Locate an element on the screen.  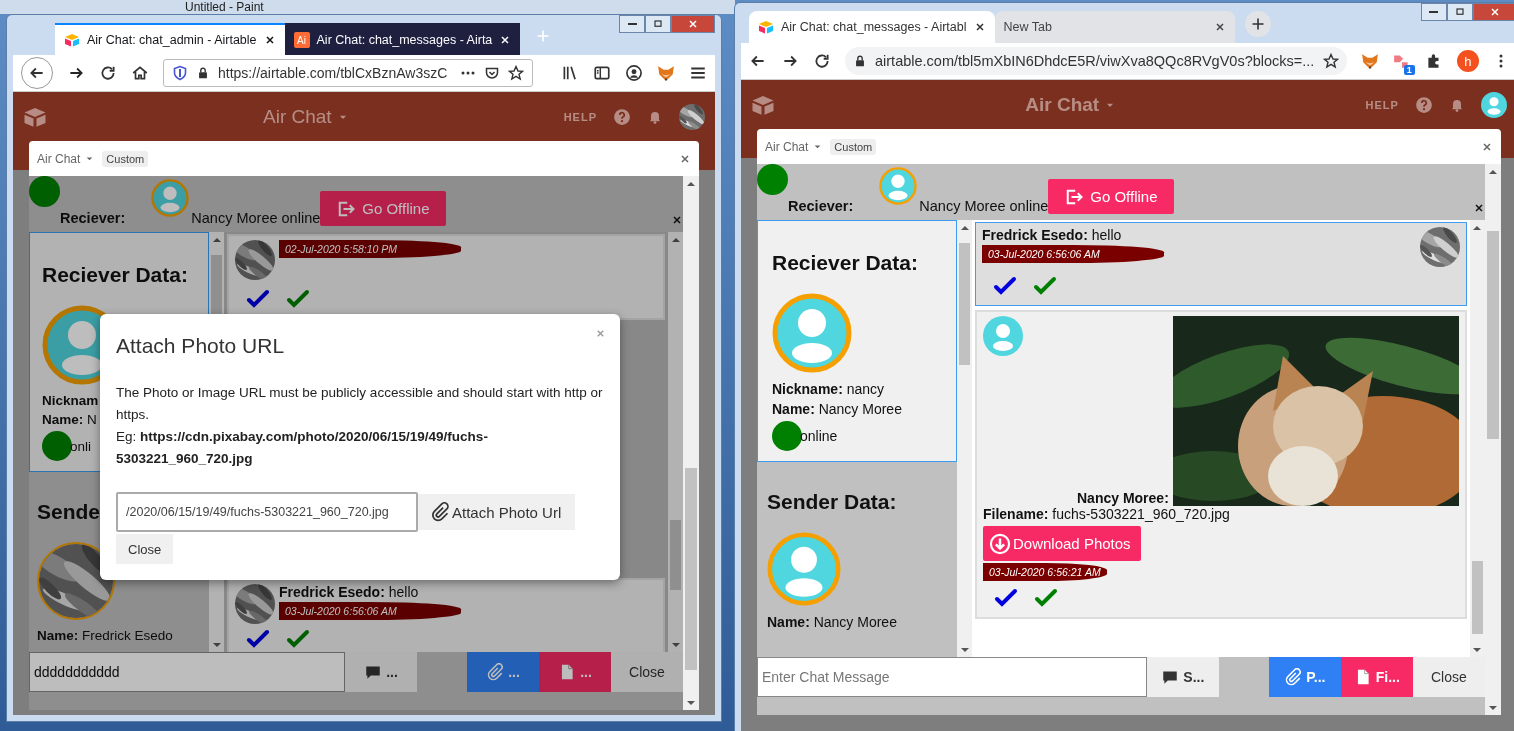
window-title: Untitled - Paint is located at coordinates (224, 7).